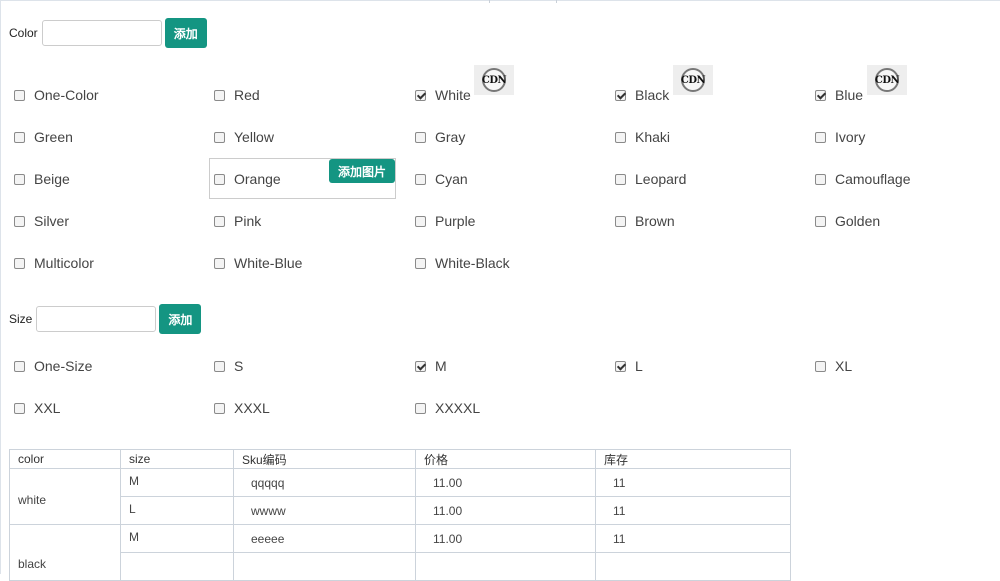  What do you see at coordinates (847, 221) in the screenshot?
I see `color-option-golden: Golden` at bounding box center [847, 221].